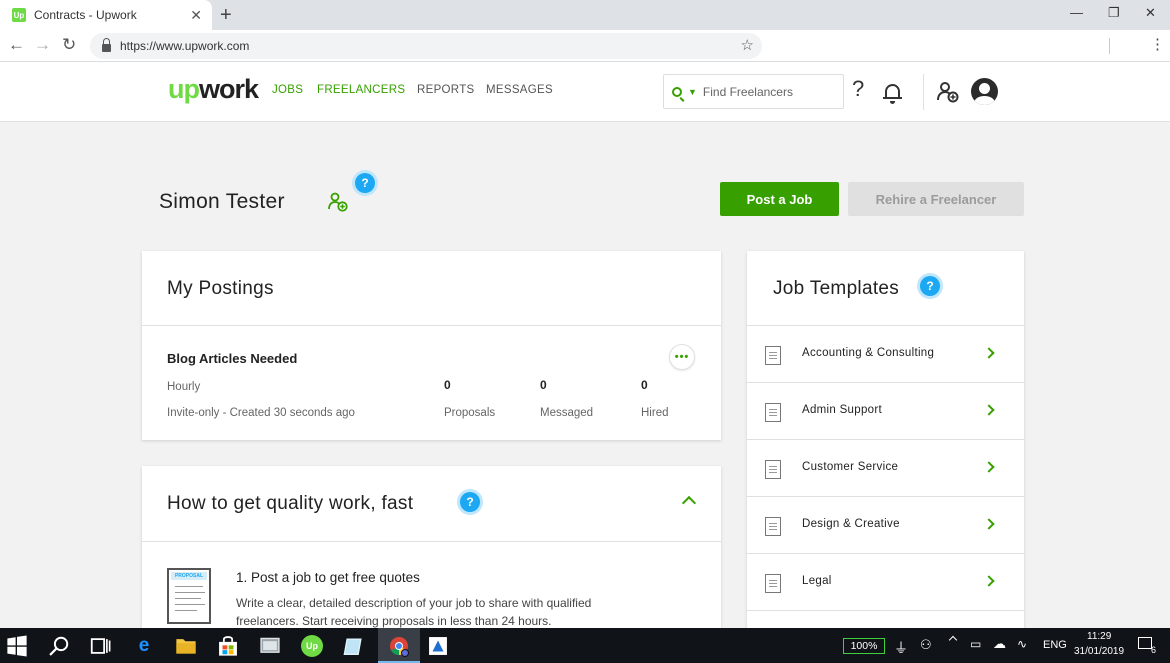  What do you see at coordinates (975, 644) in the screenshot?
I see `battery-icon: ▭` at bounding box center [975, 644].